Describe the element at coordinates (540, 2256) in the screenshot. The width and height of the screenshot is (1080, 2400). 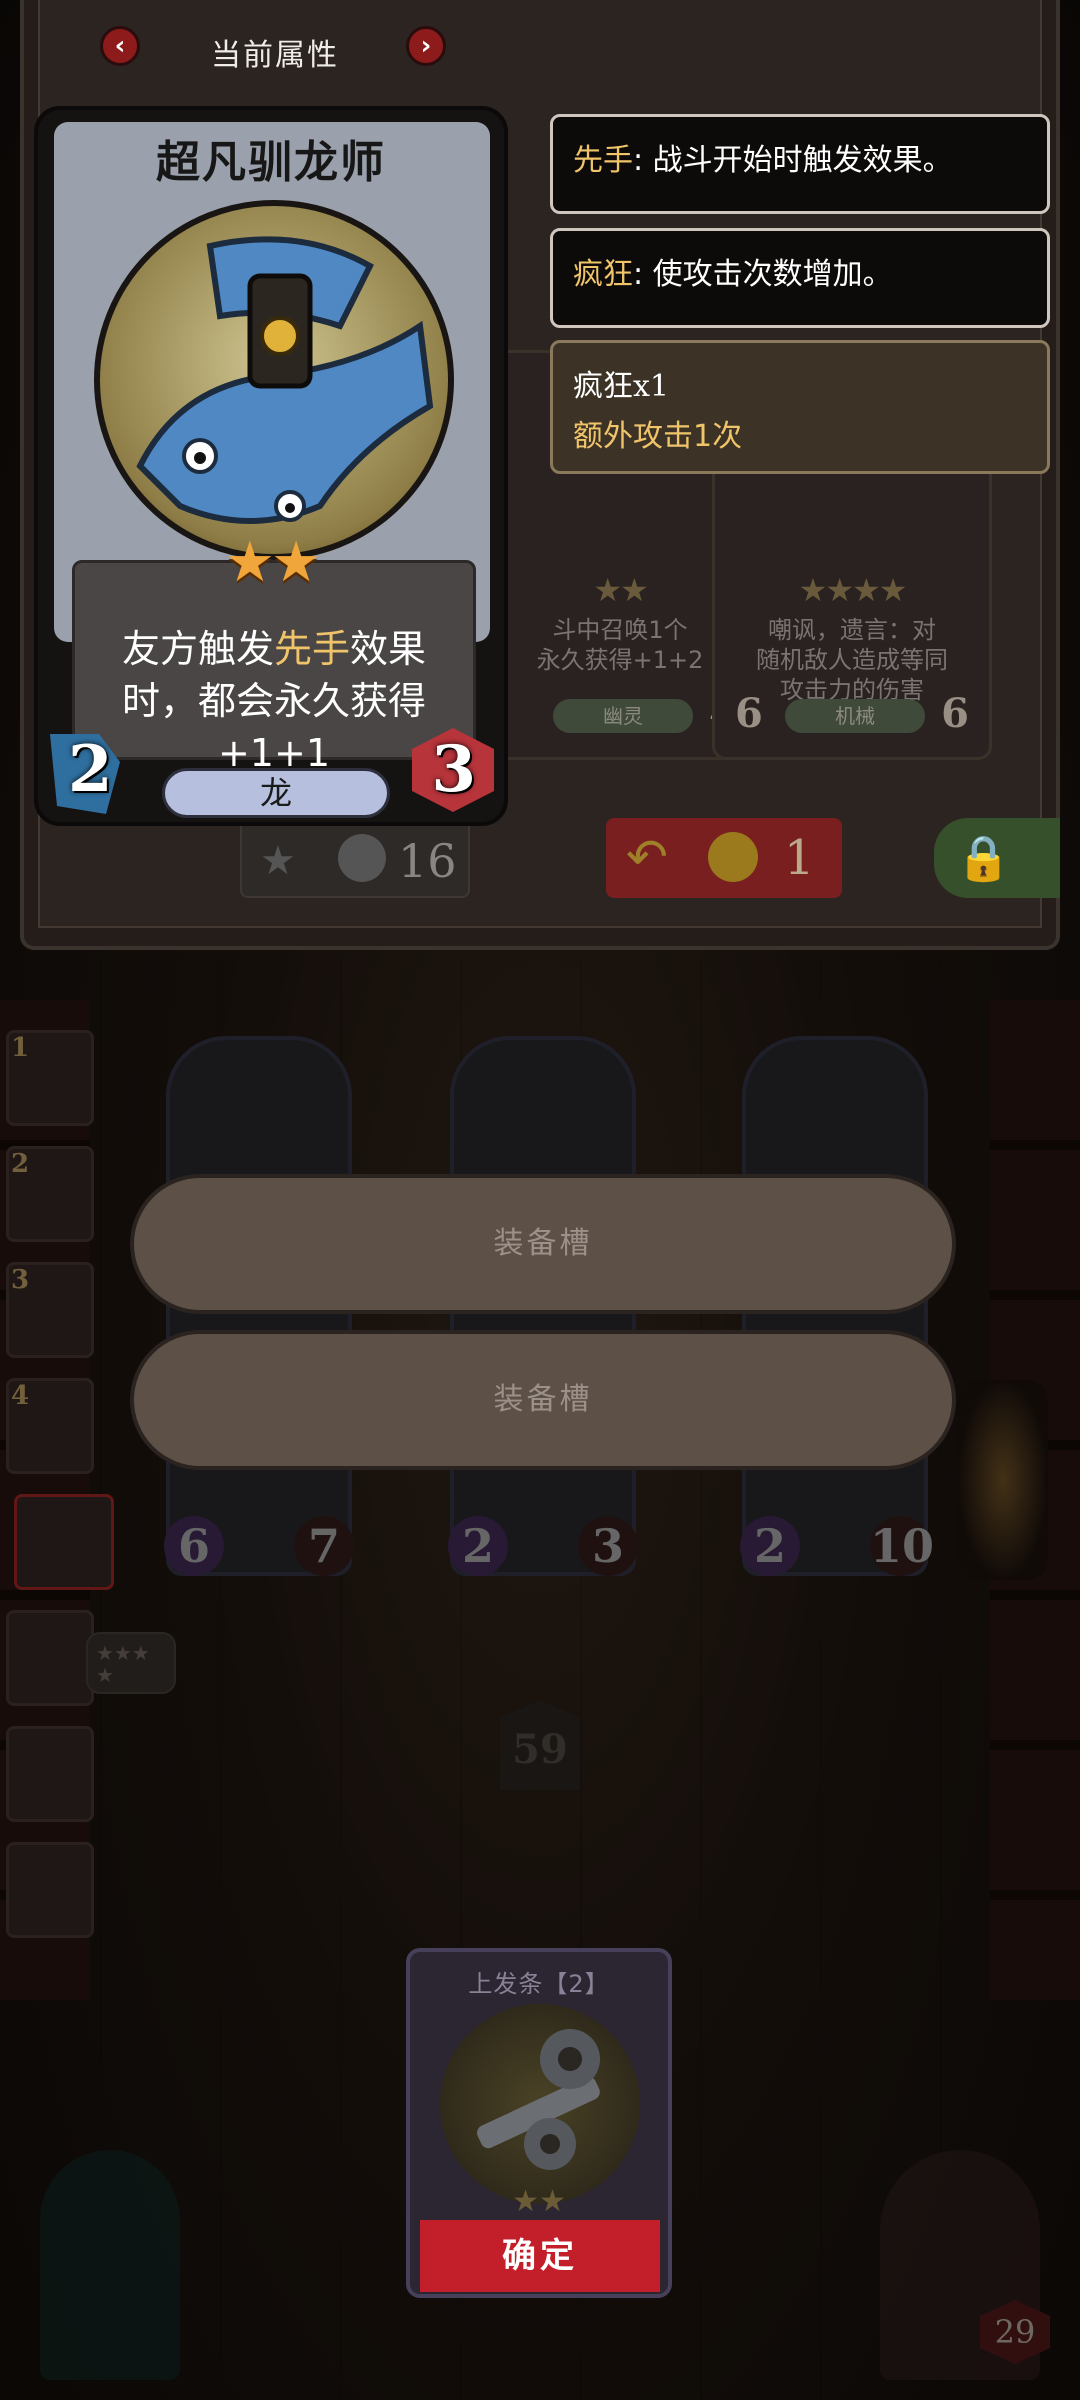
I see `confirm-button: 确定` at that location.